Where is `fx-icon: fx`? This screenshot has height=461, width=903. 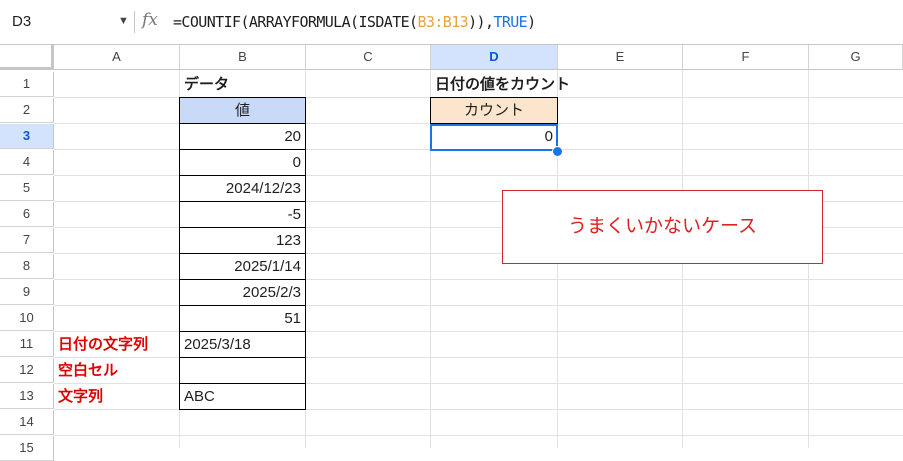 fx-icon: fx is located at coordinates (150, 20).